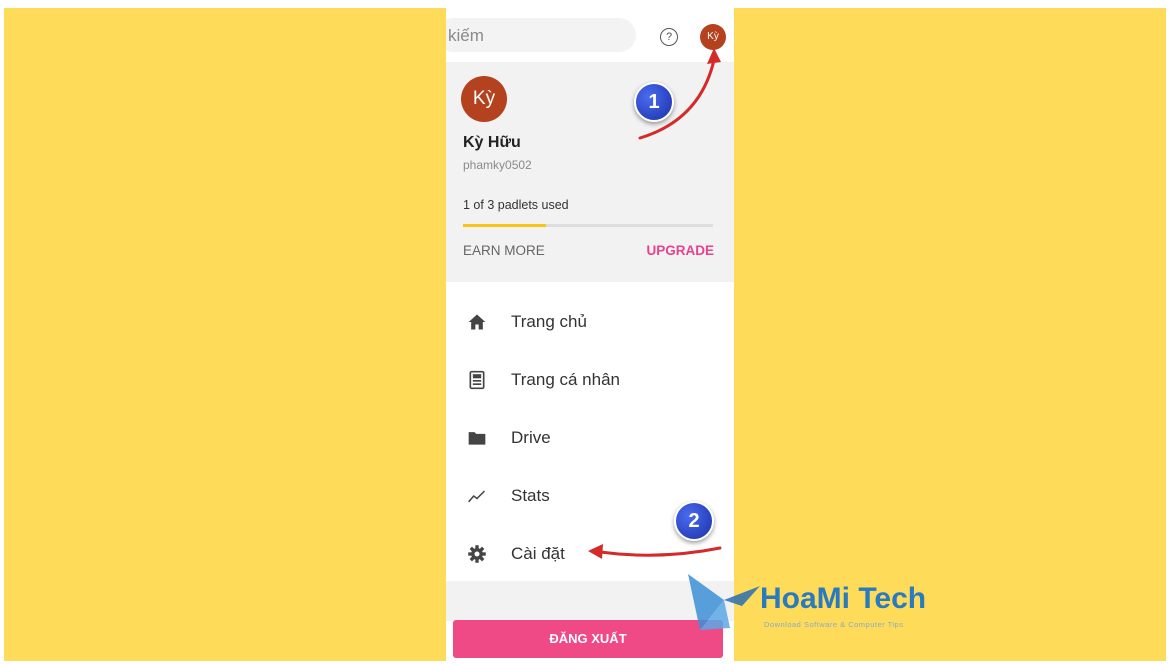 The image size is (1170, 664). Describe the element at coordinates (843, 598) in the screenshot. I see `watermark-brand: HoaMi Tech` at that location.